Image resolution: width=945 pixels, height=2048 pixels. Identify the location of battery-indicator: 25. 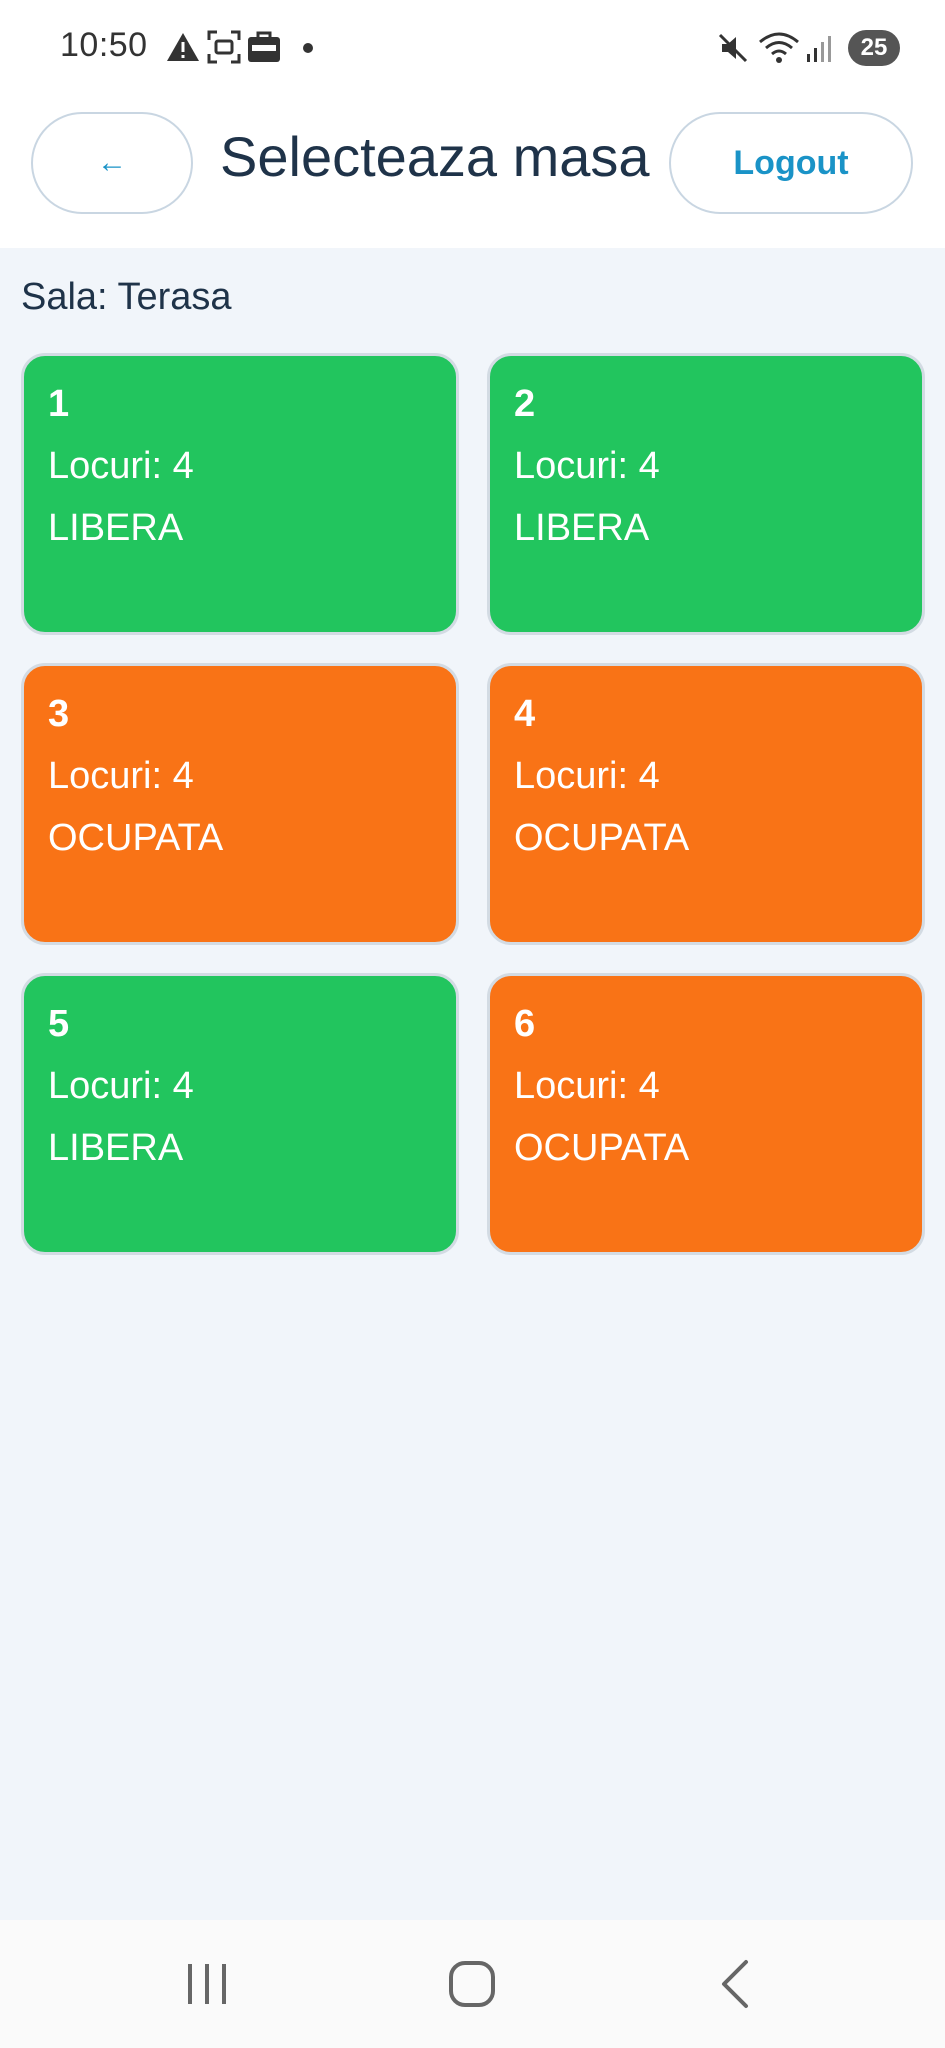
(874, 48).